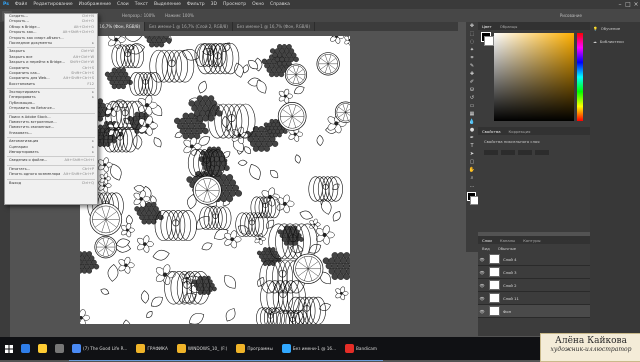 This screenshot has height=362, width=640. I want to click on y-field, so click(542, 152).